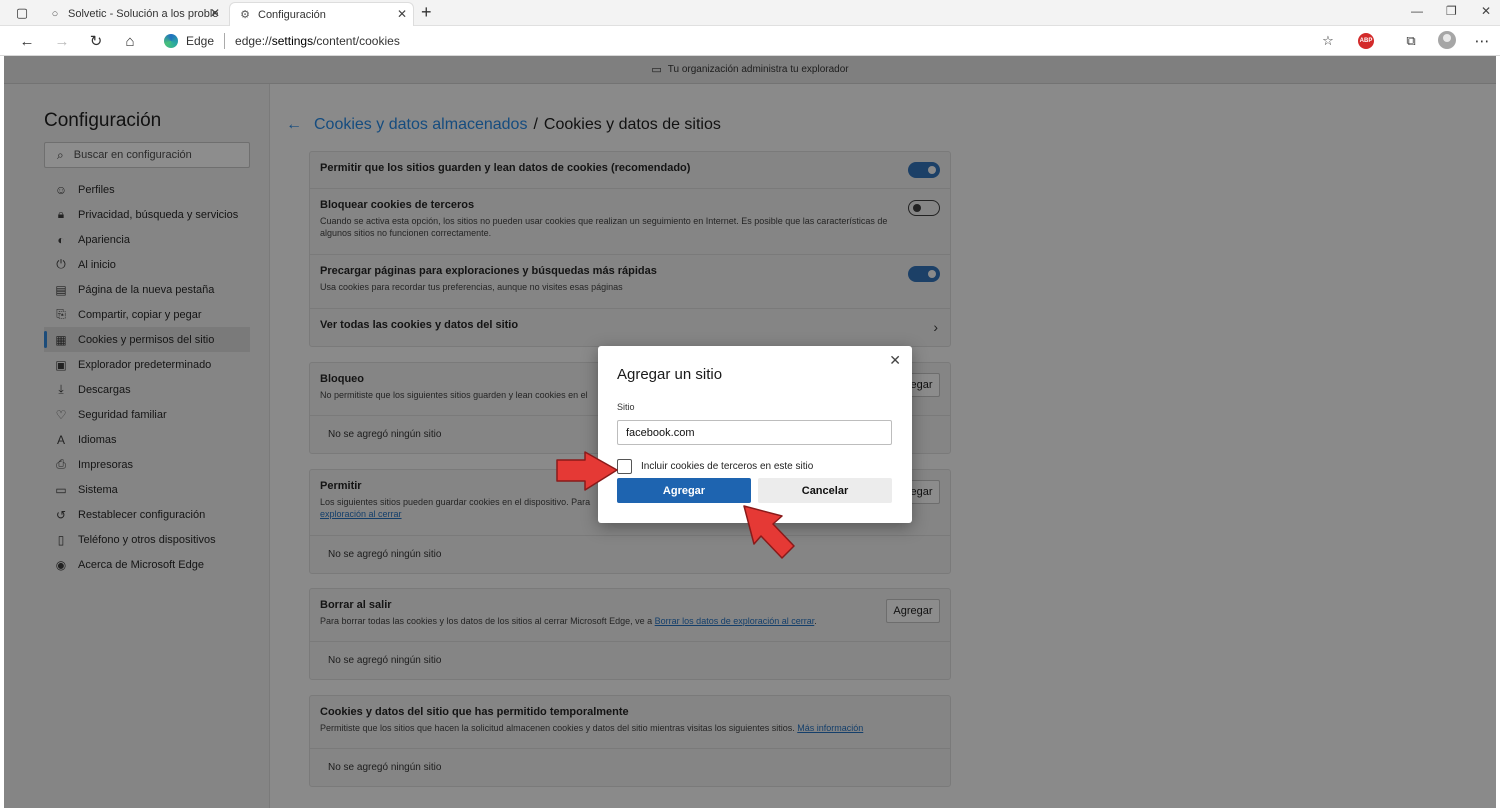  What do you see at coordinates (61, 539) in the screenshot?
I see `phone-icon: ▯` at bounding box center [61, 539].